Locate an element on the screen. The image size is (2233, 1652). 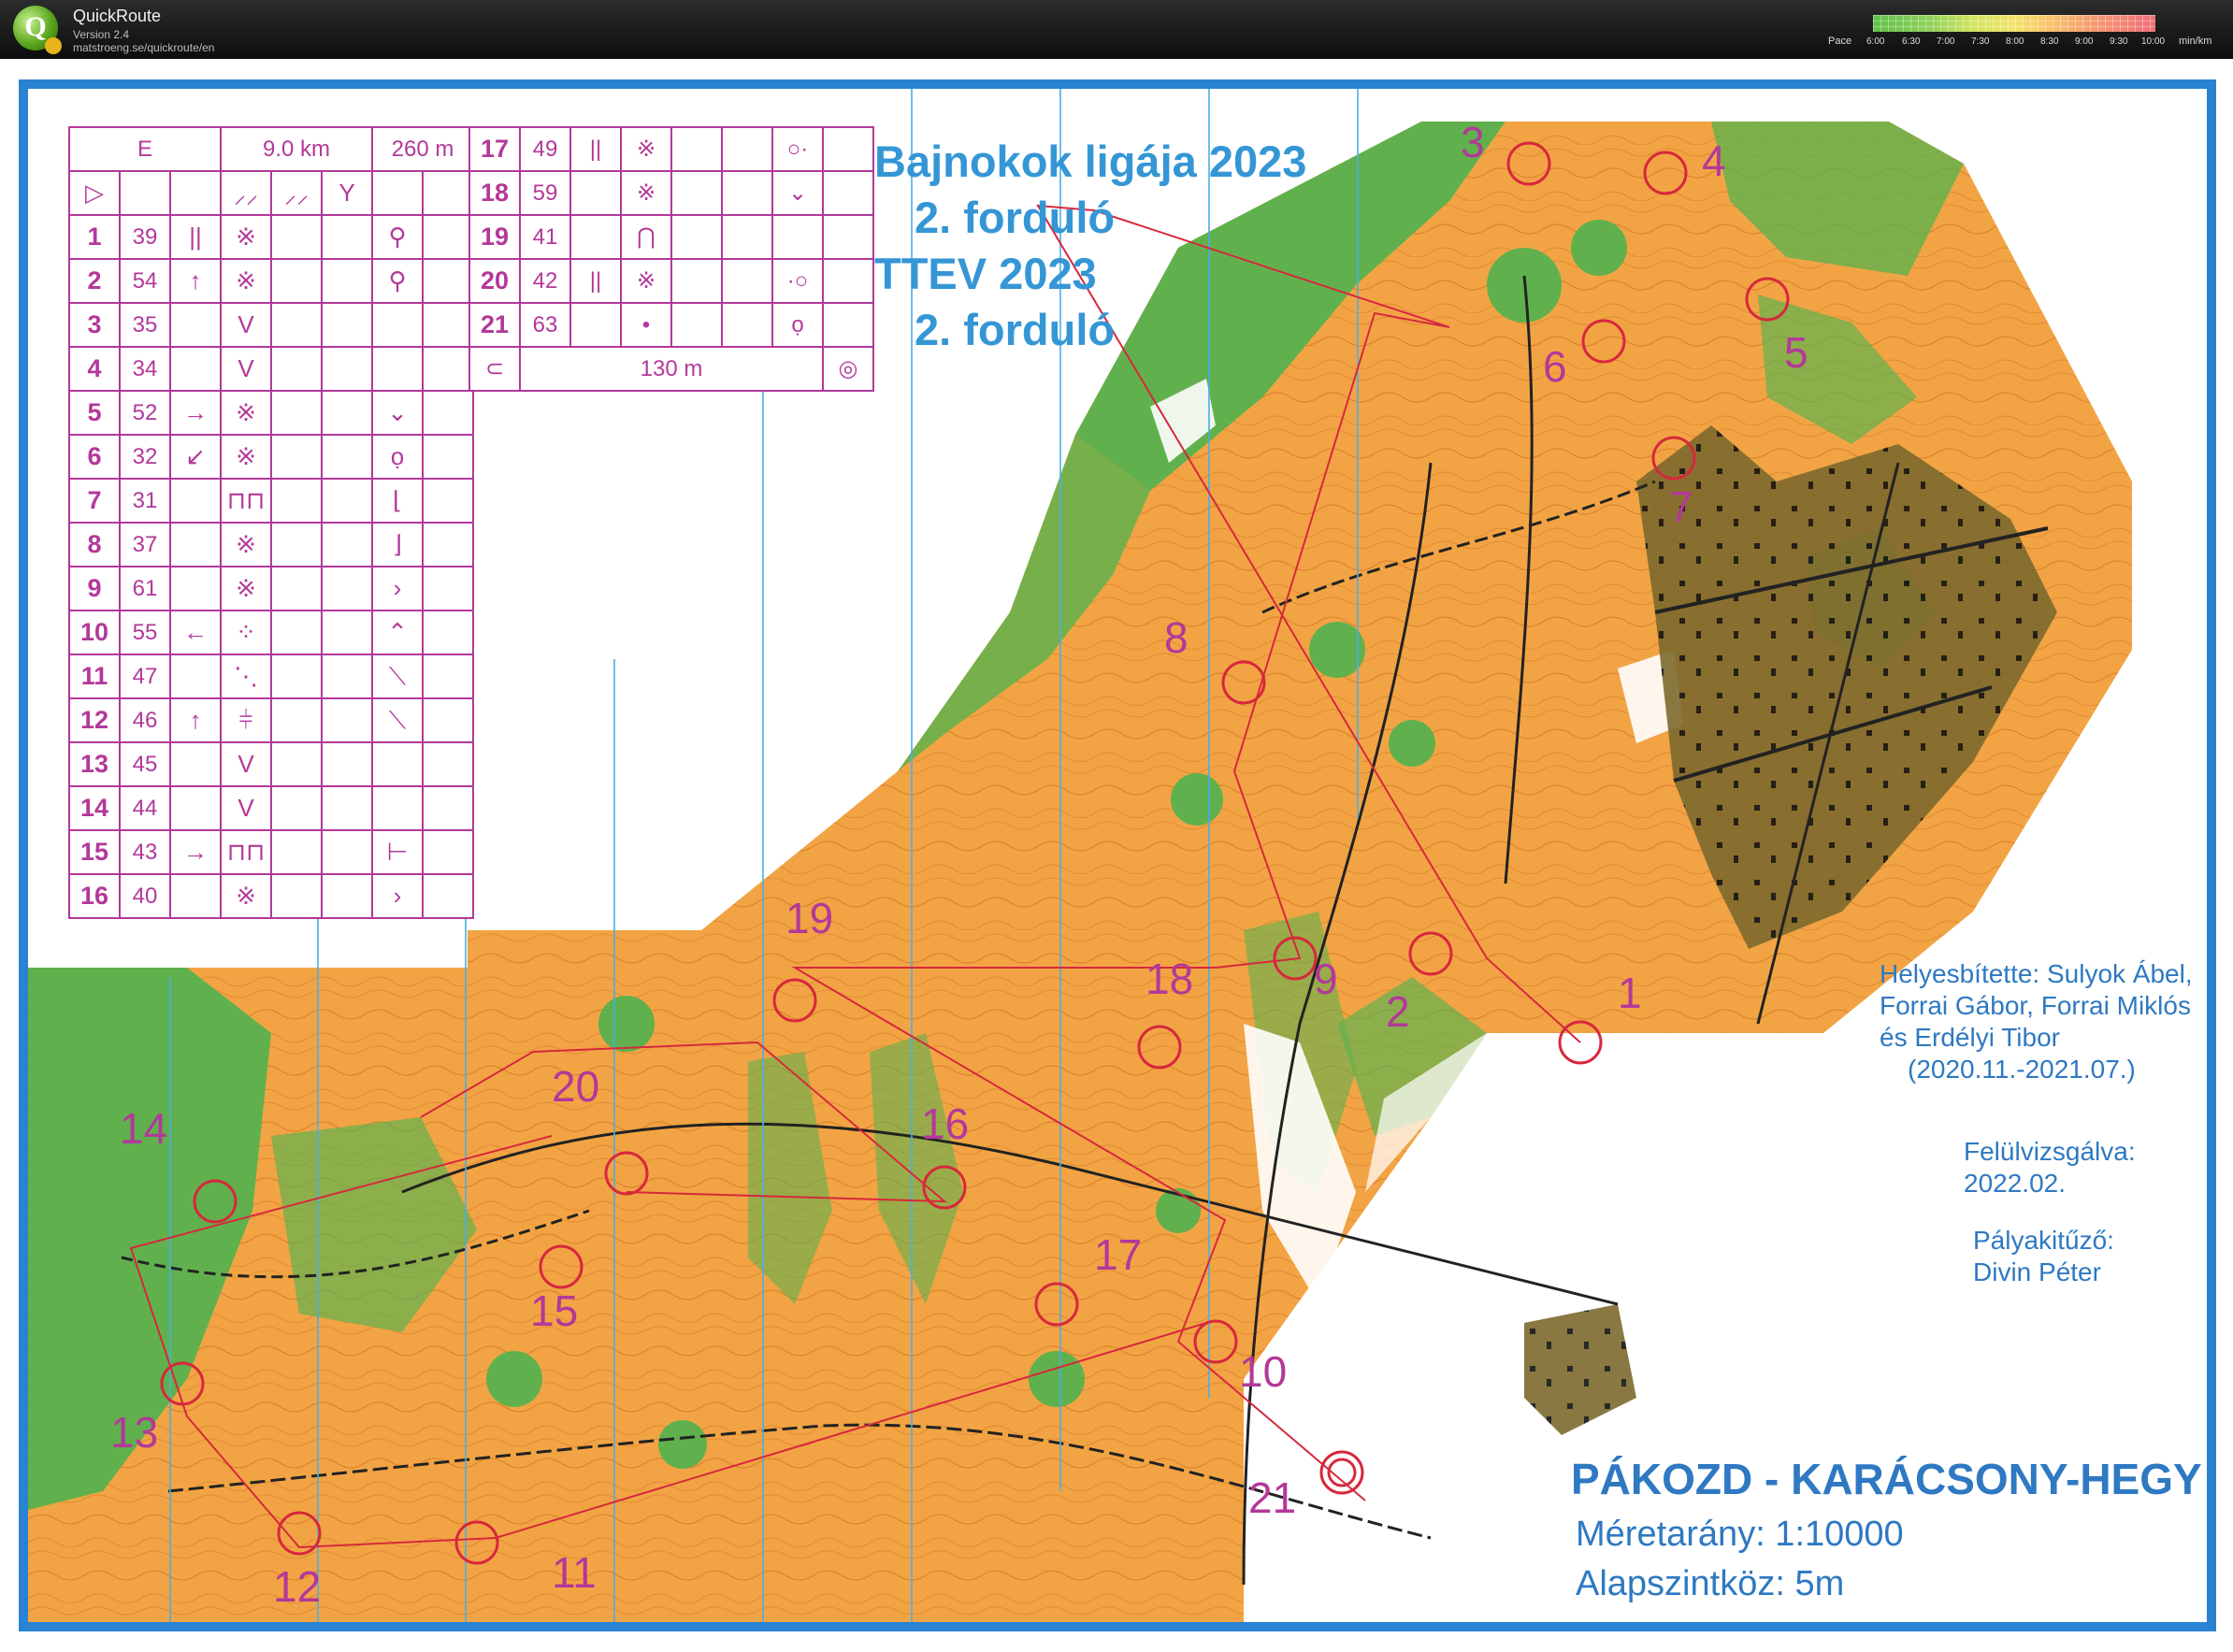
logo-letter: Q is located at coordinates (35, 26).